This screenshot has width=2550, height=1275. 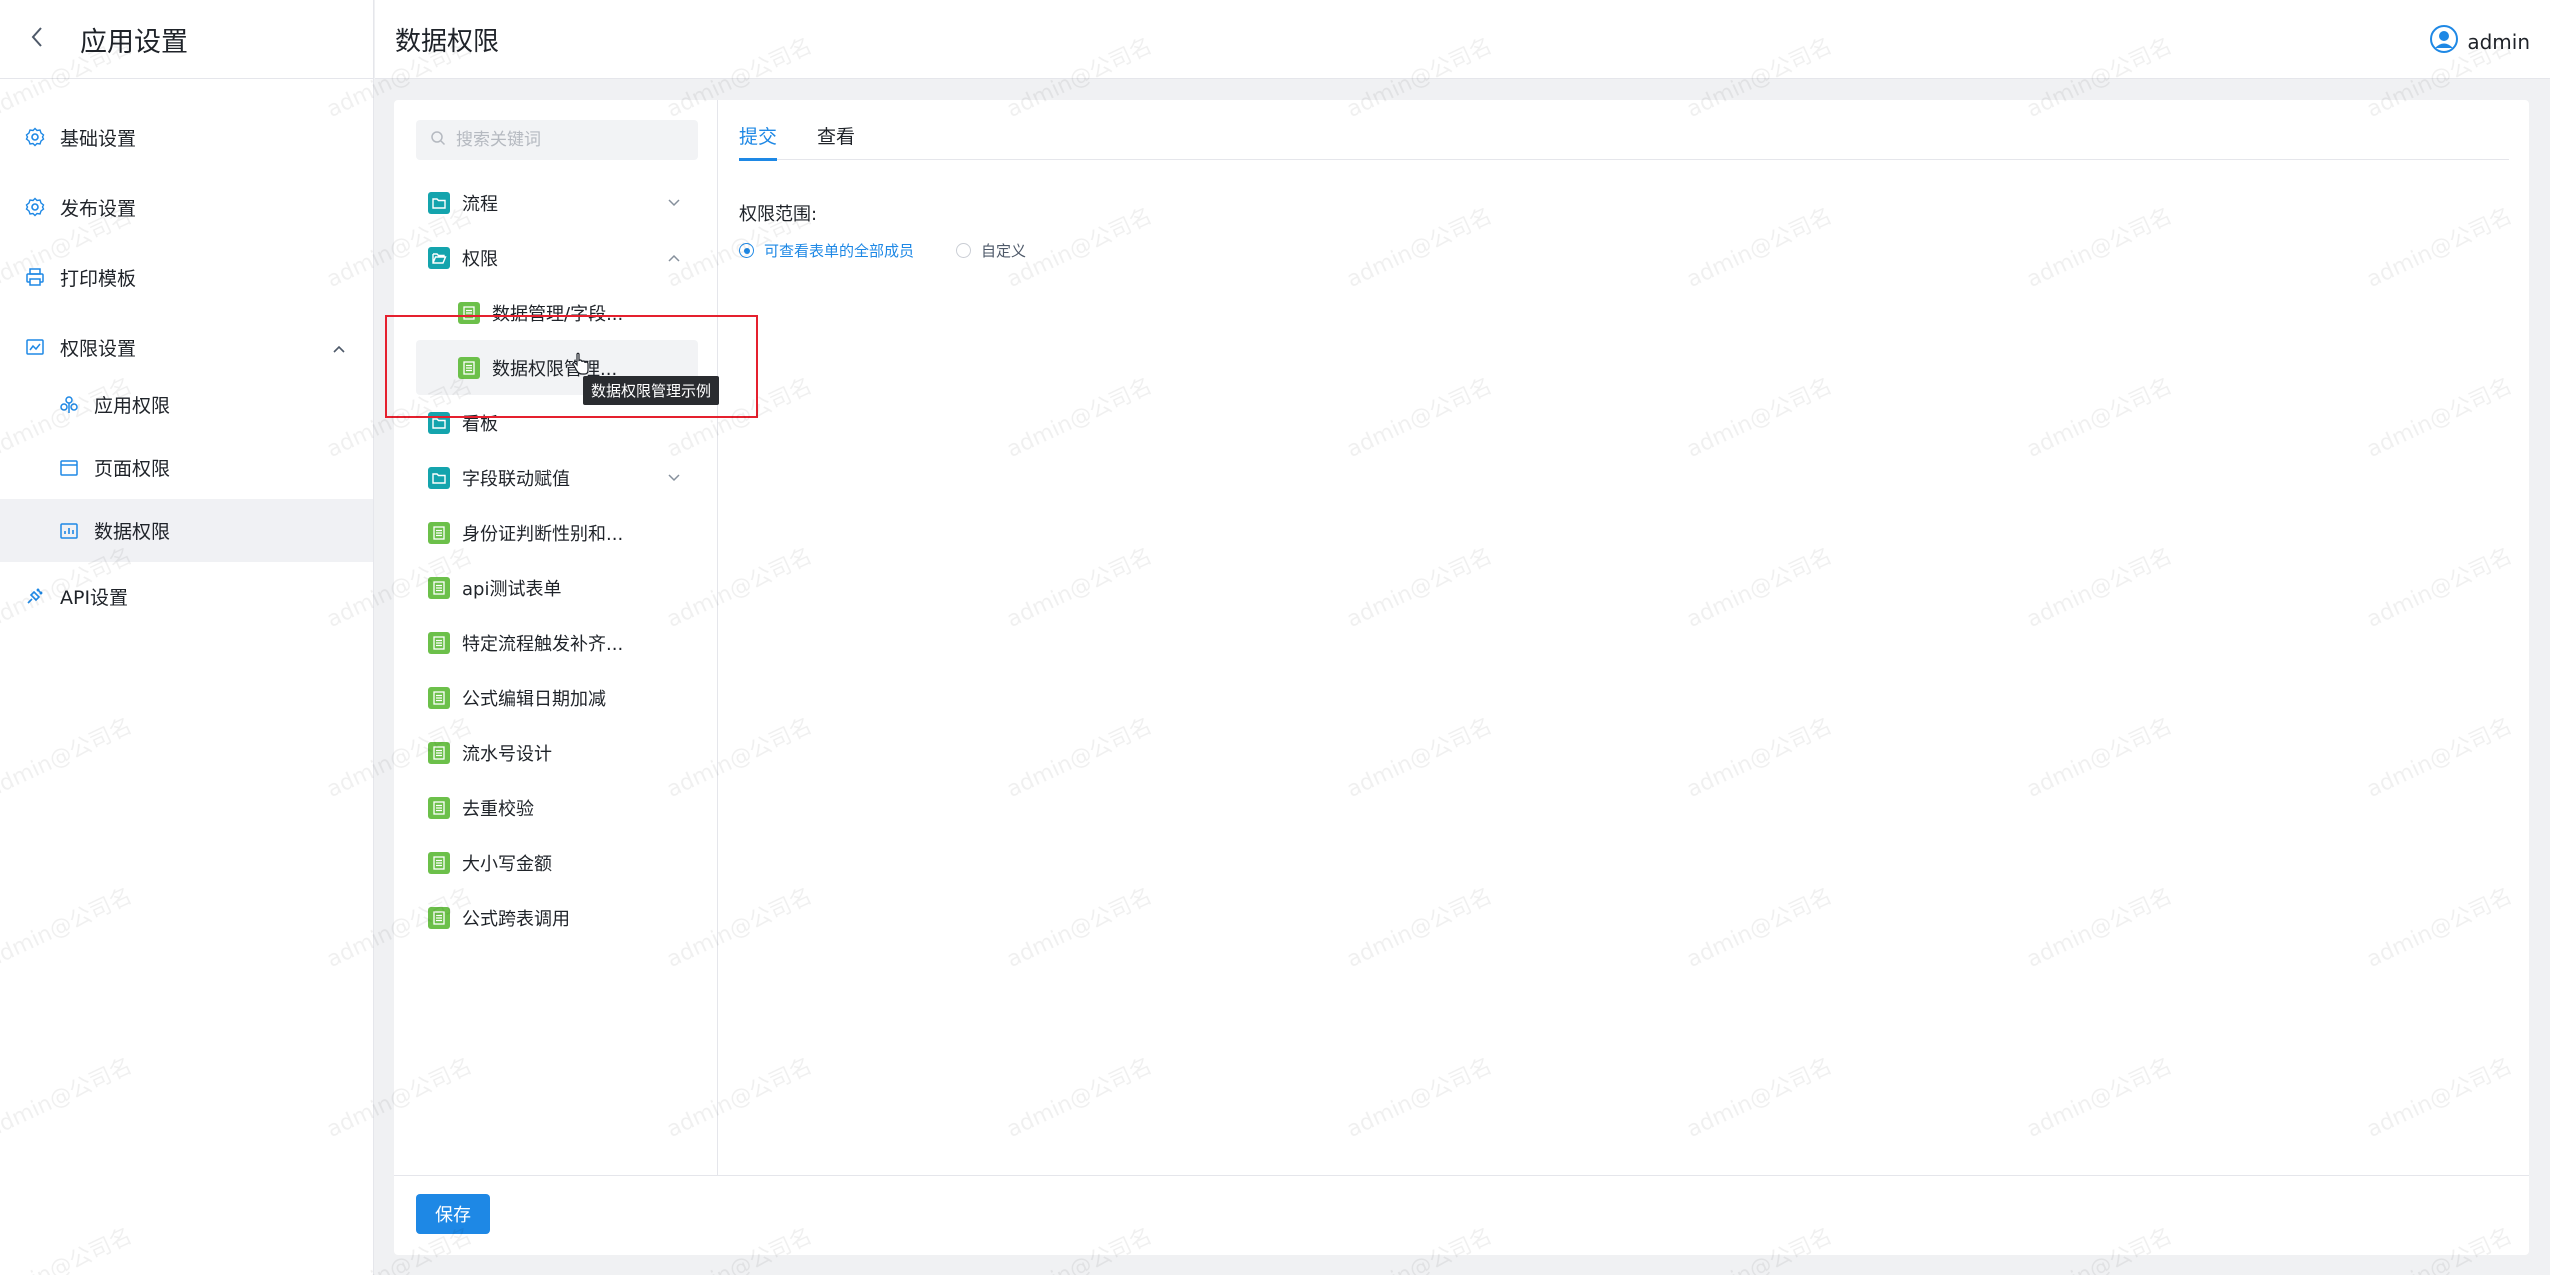 What do you see at coordinates (581, 366) in the screenshot?
I see `mouse-cursor-icon` at bounding box center [581, 366].